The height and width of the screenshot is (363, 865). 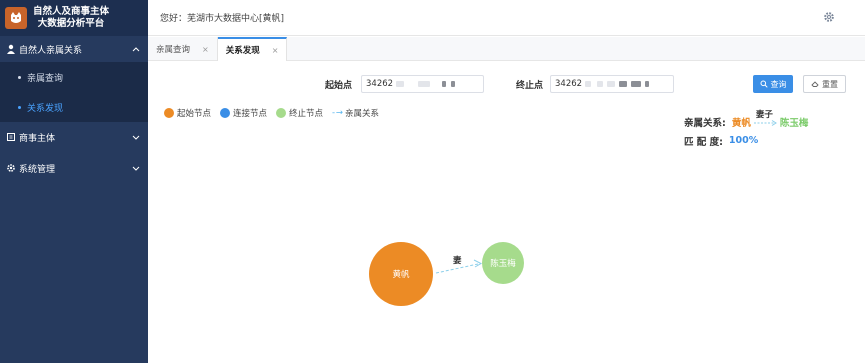 What do you see at coordinates (71, 11) in the screenshot?
I see `app-title-line1: 自然人及商事主体` at bounding box center [71, 11].